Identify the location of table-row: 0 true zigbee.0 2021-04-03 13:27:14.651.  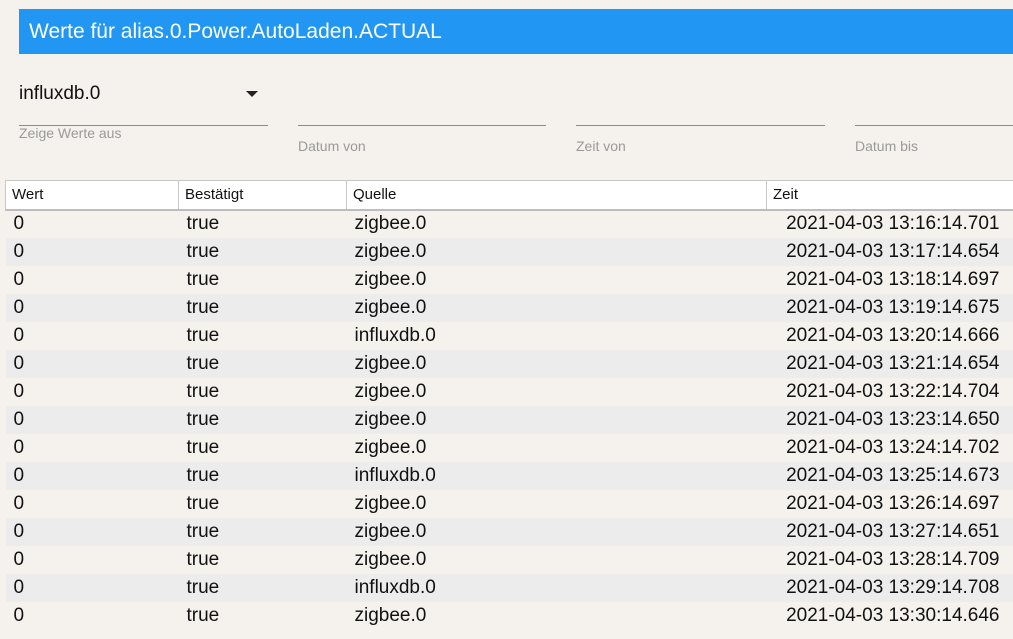
(509, 531).